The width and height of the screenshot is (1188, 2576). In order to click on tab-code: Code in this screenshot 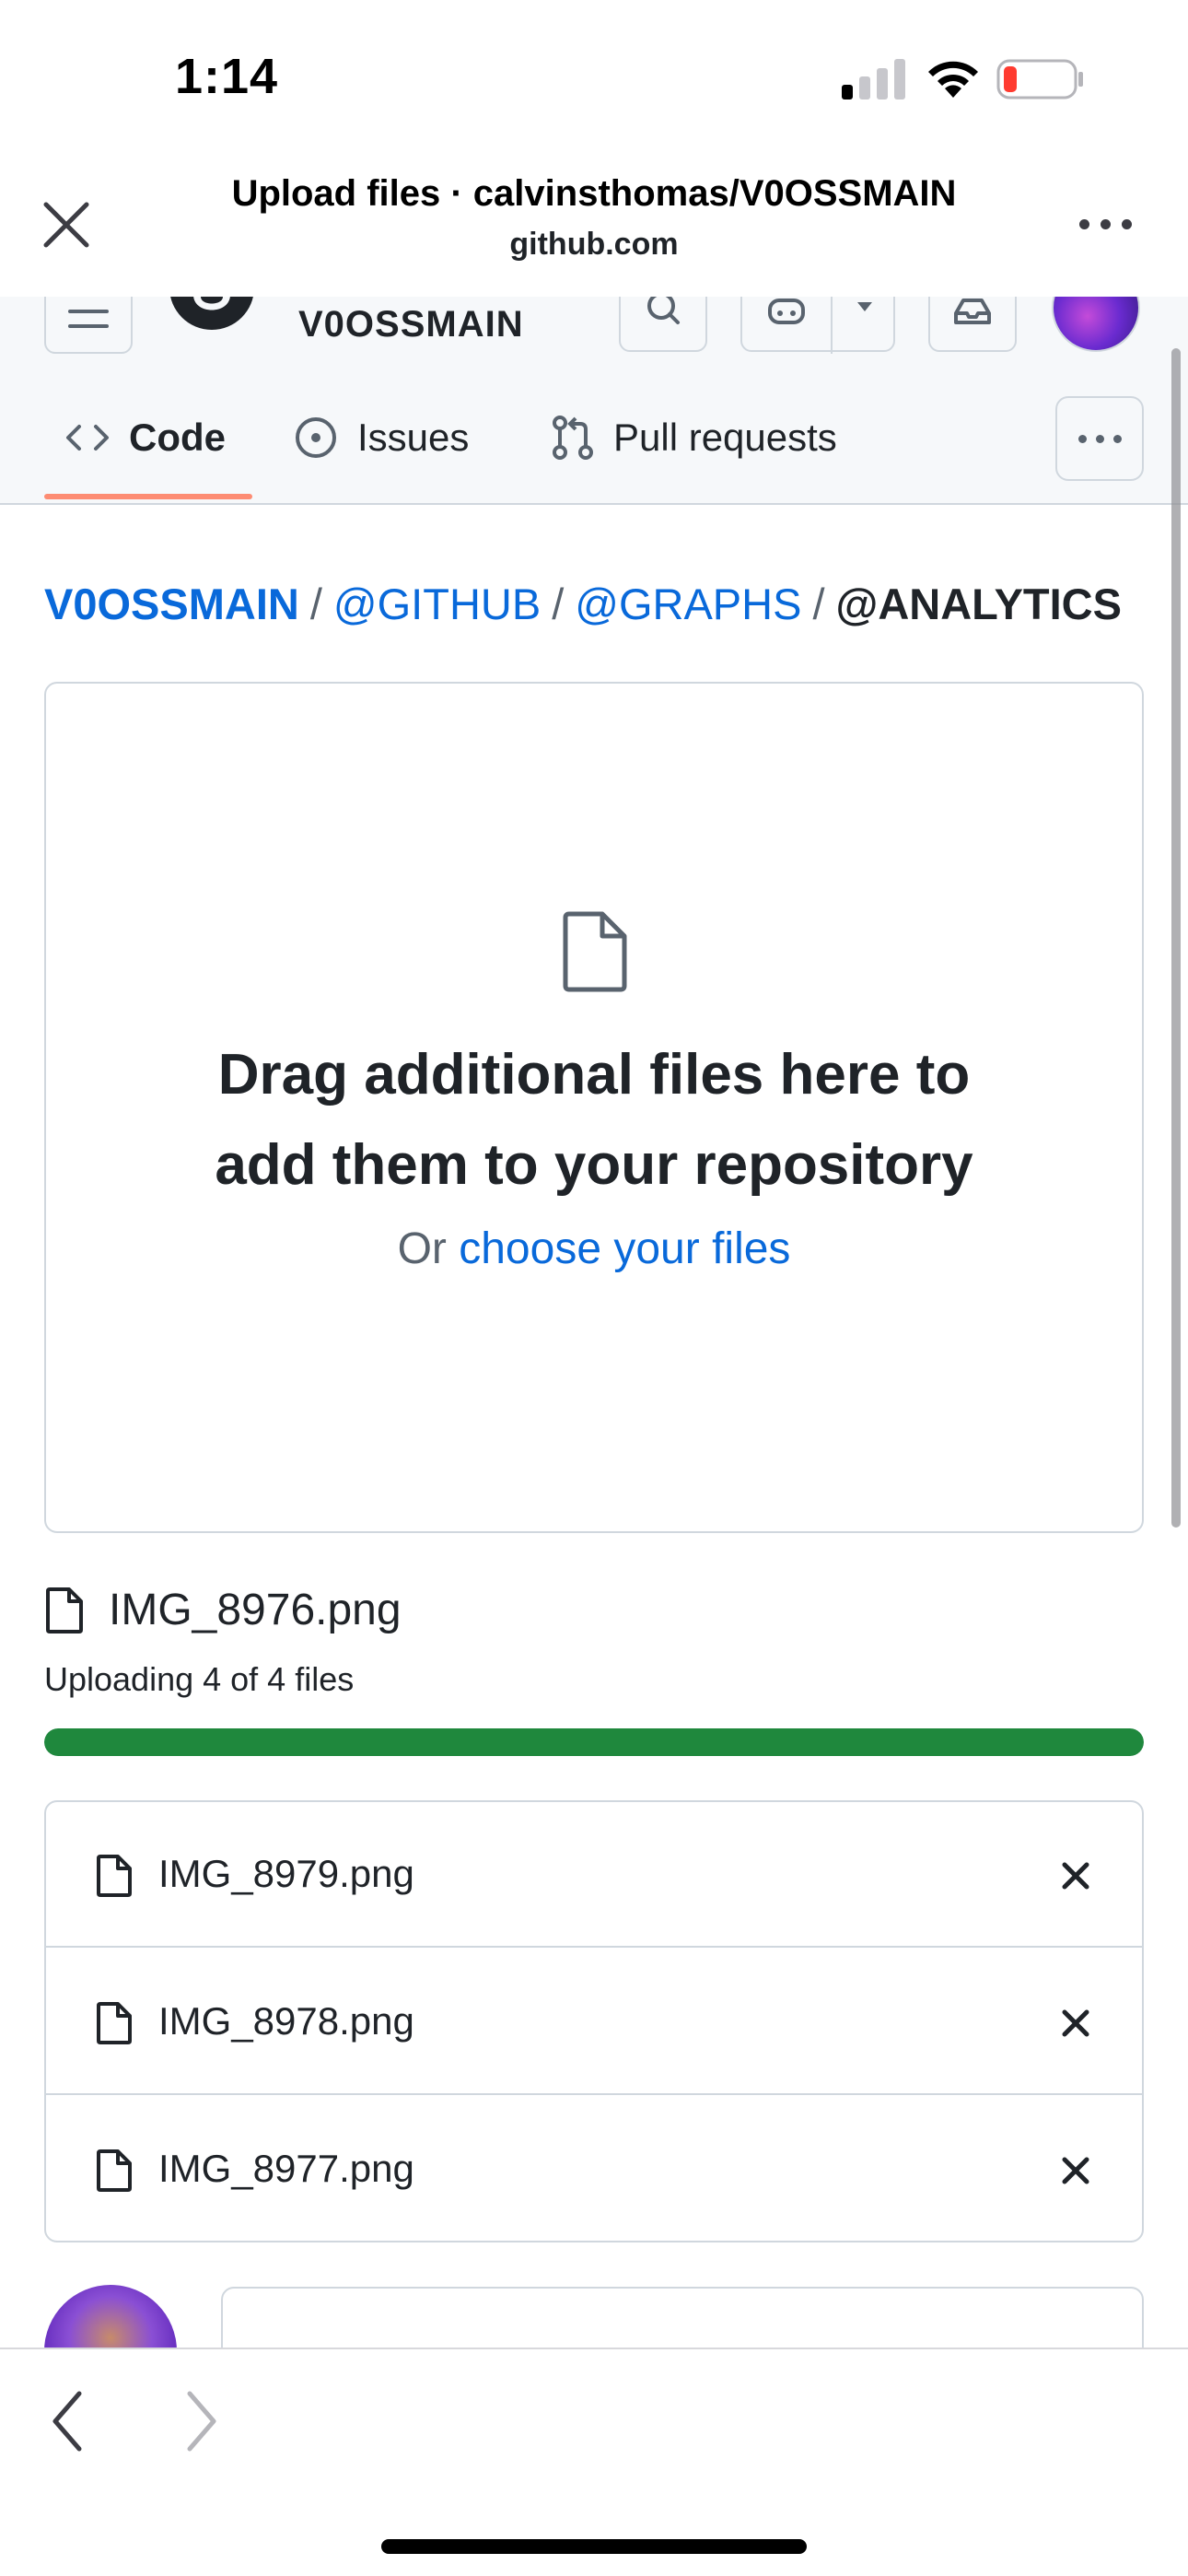, I will do `click(145, 437)`.